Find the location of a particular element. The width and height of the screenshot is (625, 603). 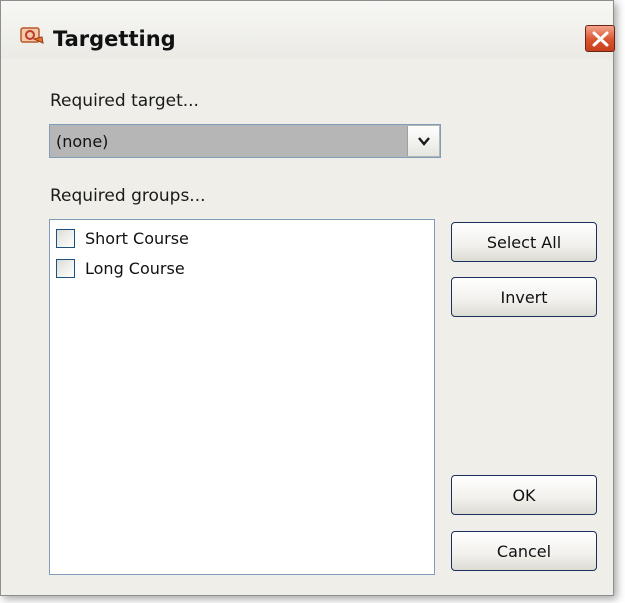

chevron-down-icon is located at coordinates (424, 141).